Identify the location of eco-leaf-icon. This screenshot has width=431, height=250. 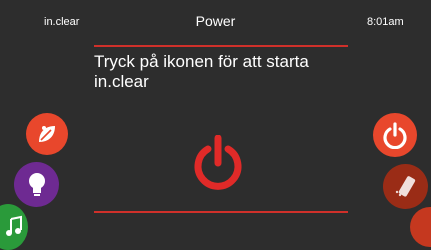
(47, 134).